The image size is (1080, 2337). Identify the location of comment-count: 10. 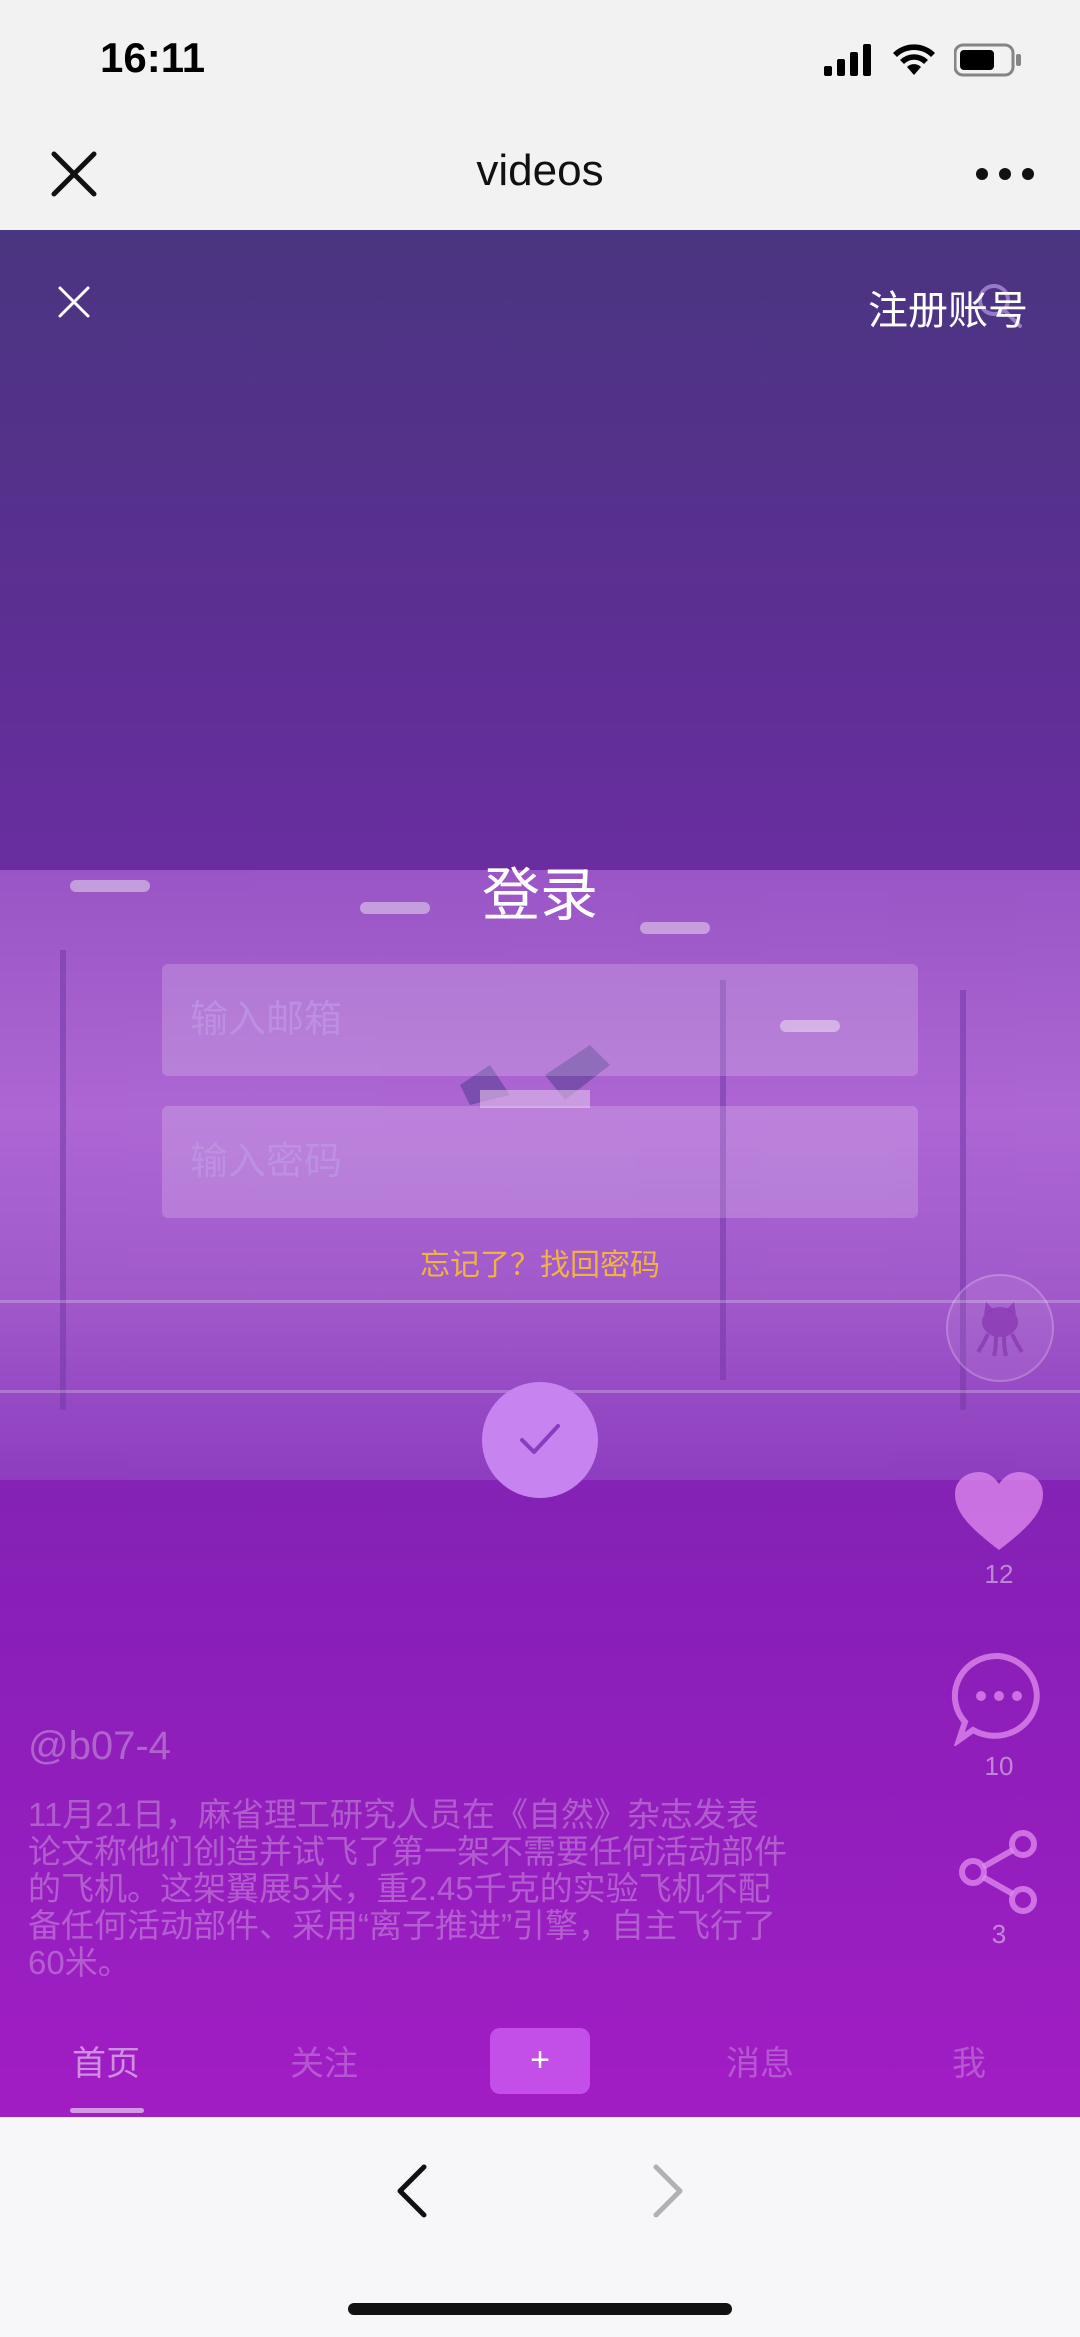
(999, 1766).